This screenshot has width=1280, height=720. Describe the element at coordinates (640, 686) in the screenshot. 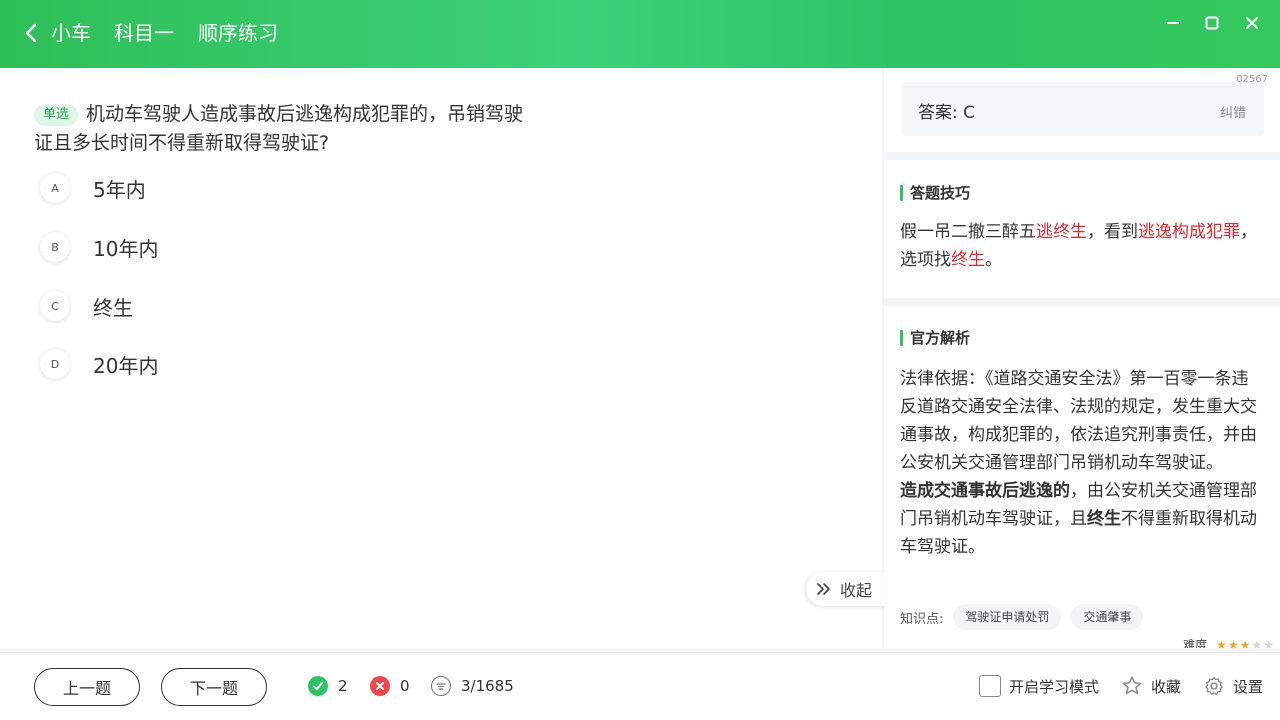

I see `footer-bar: 上一题 下一题 2 0 3/1685 开启学习模式 收藏 设置` at that location.